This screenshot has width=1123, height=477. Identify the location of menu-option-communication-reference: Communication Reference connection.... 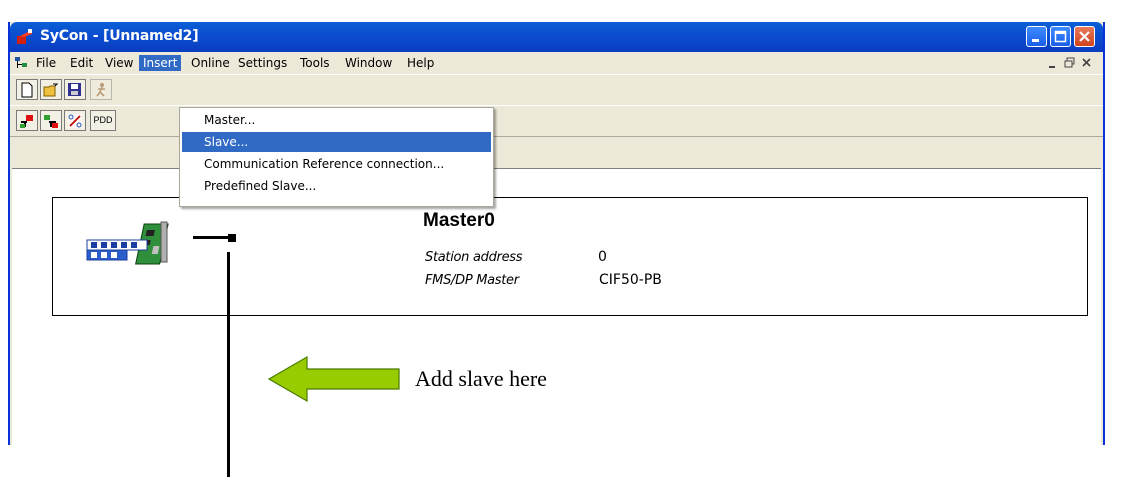
(336, 164).